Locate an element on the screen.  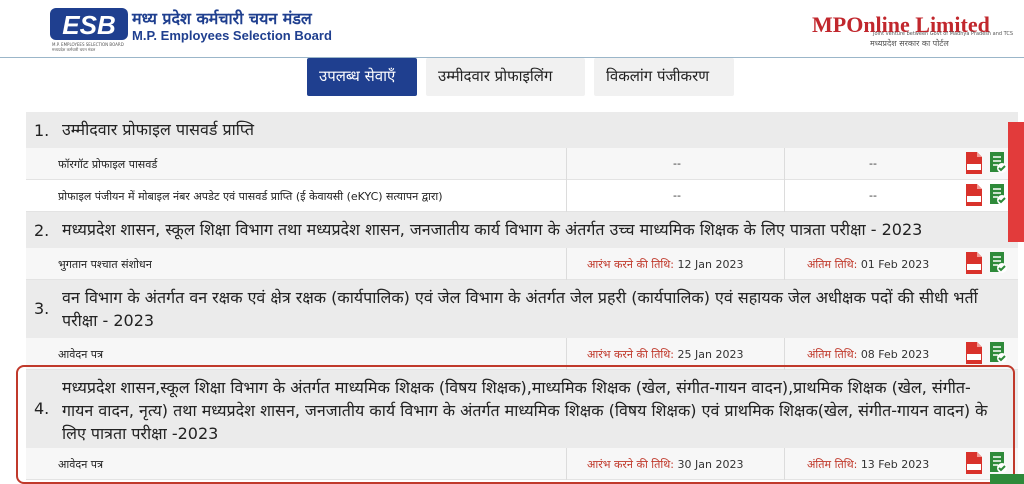
side-floating-tab is located at coordinates (1016, 182).